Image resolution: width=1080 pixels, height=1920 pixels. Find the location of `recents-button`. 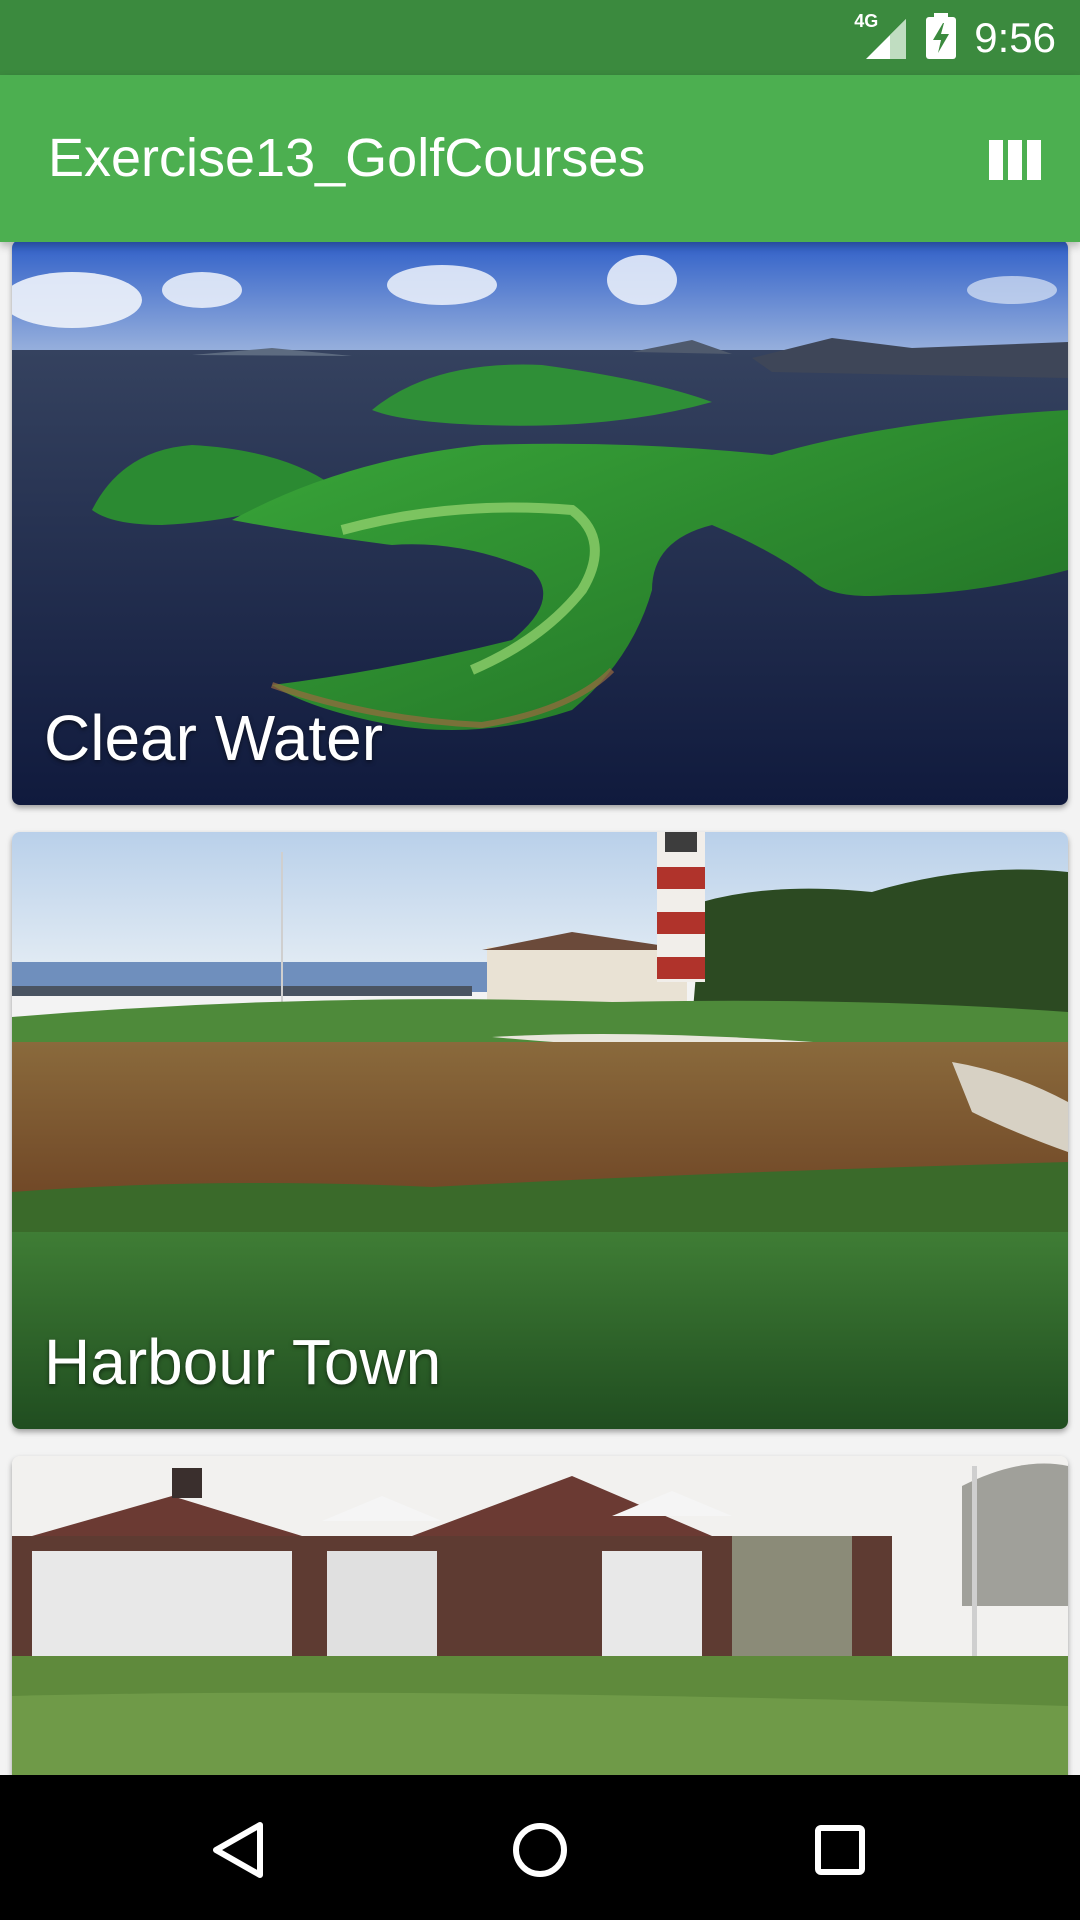

recents-button is located at coordinates (840, 1850).